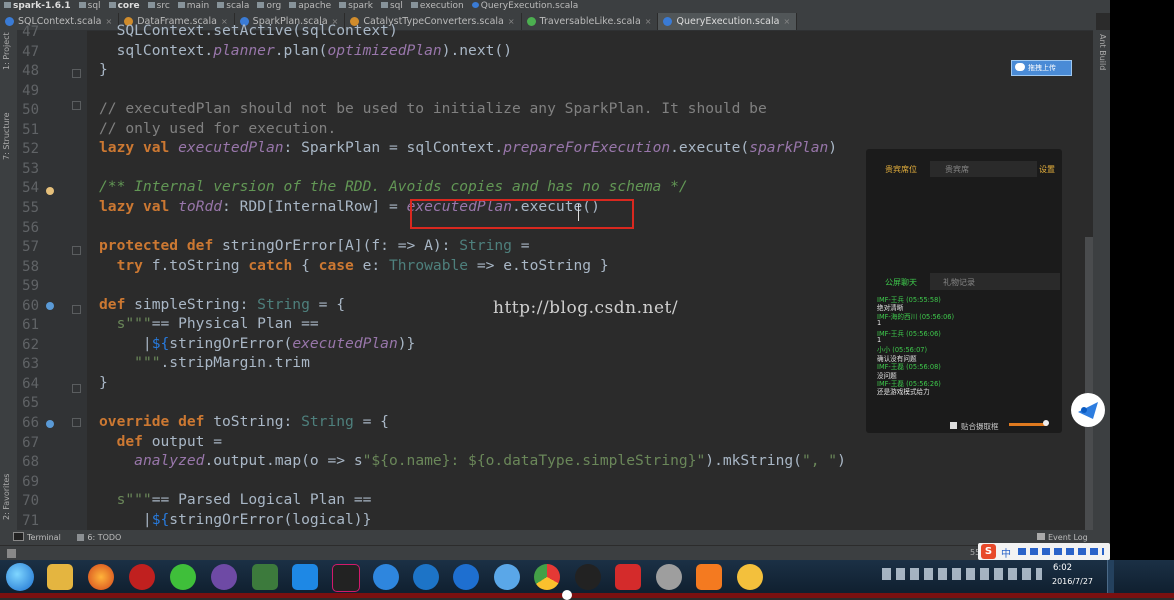 This screenshot has width=1174, height=600. I want to click on tool-tab-bar: Terminal 6: TODO Event Log, so click(555, 537).